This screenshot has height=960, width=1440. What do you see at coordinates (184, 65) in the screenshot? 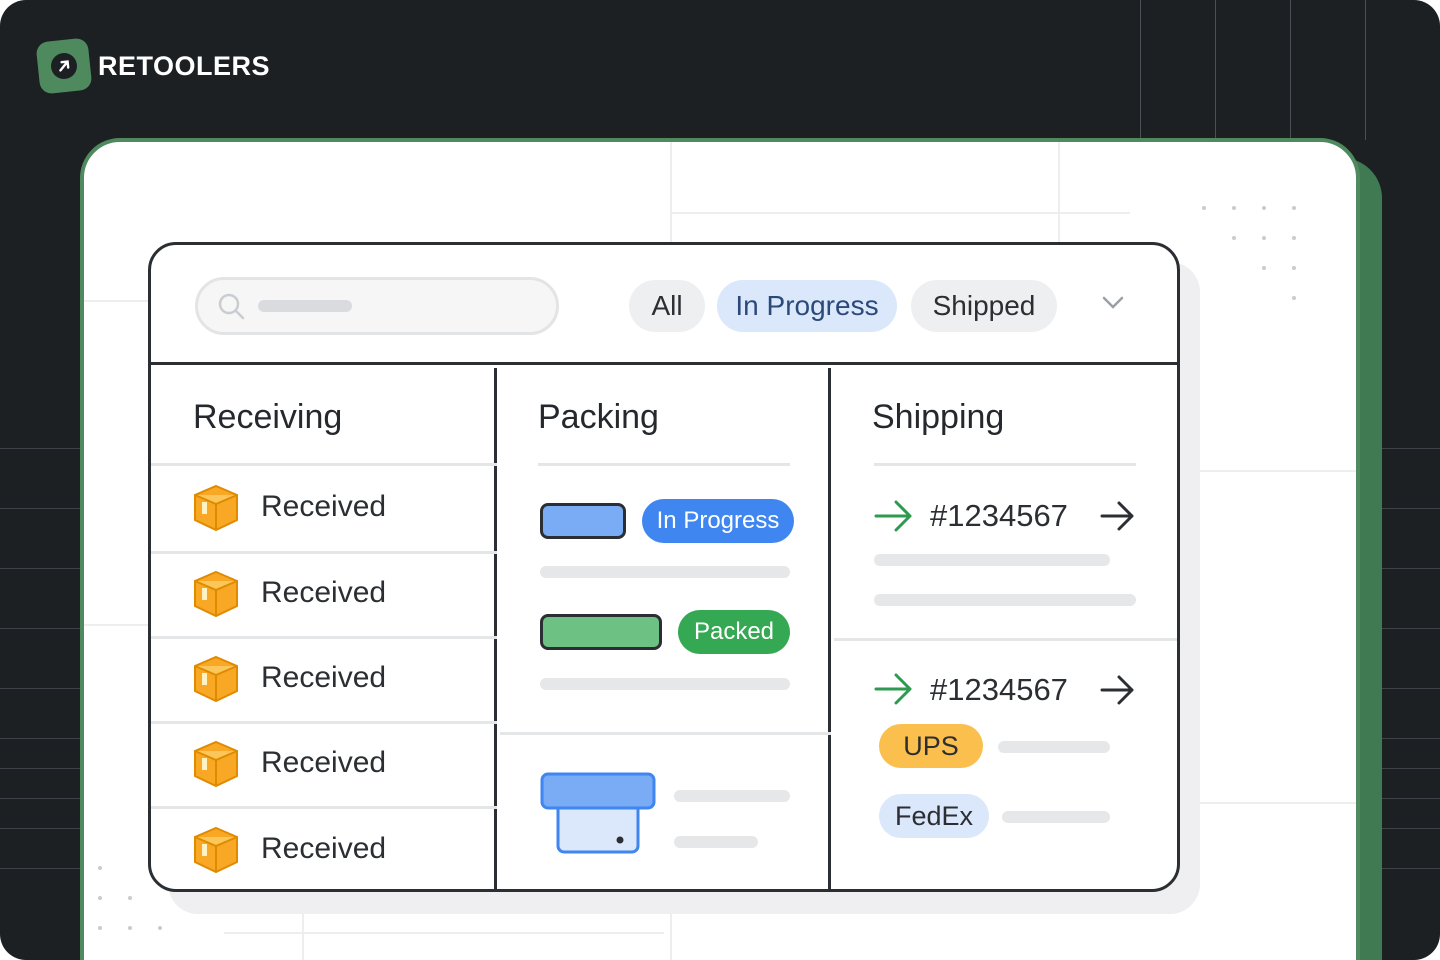
I see `brand-name: RETOOLERS` at bounding box center [184, 65].